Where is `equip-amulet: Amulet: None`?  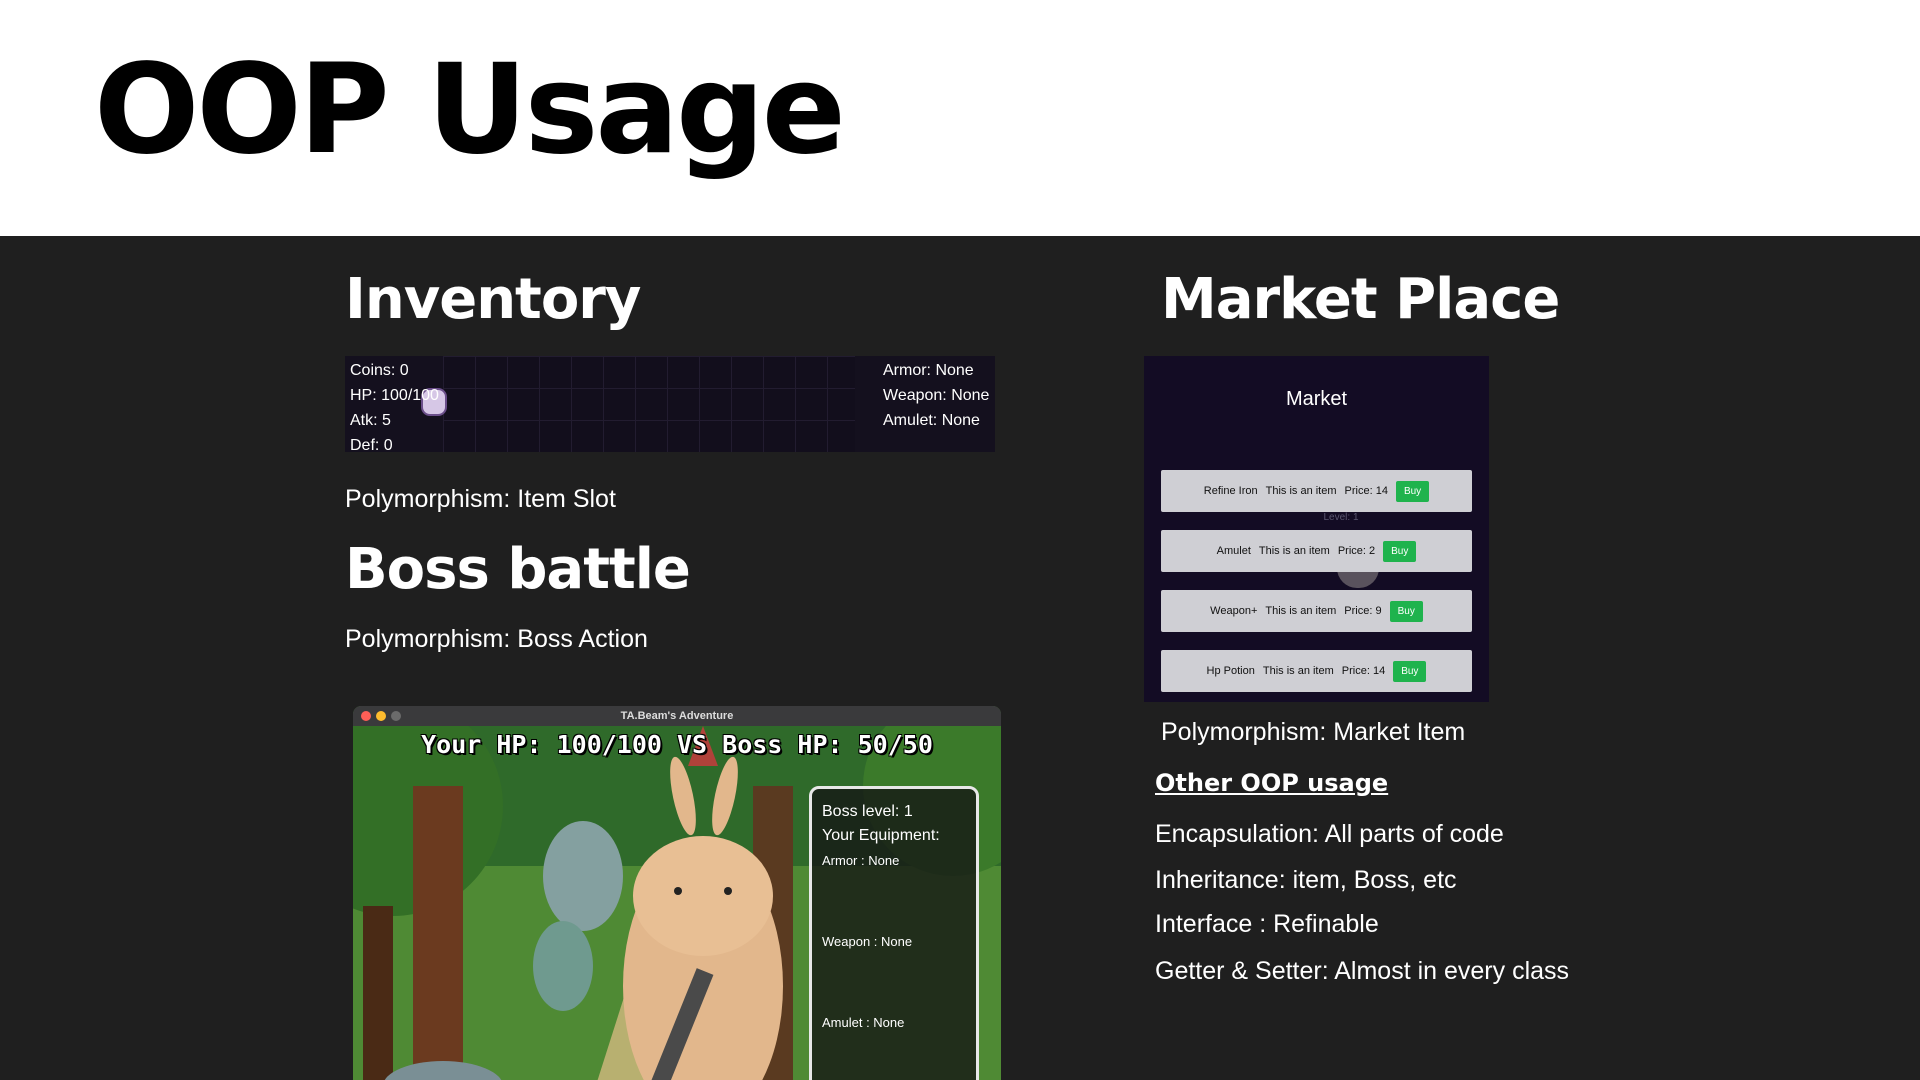
equip-amulet: Amulet: None is located at coordinates (931, 420).